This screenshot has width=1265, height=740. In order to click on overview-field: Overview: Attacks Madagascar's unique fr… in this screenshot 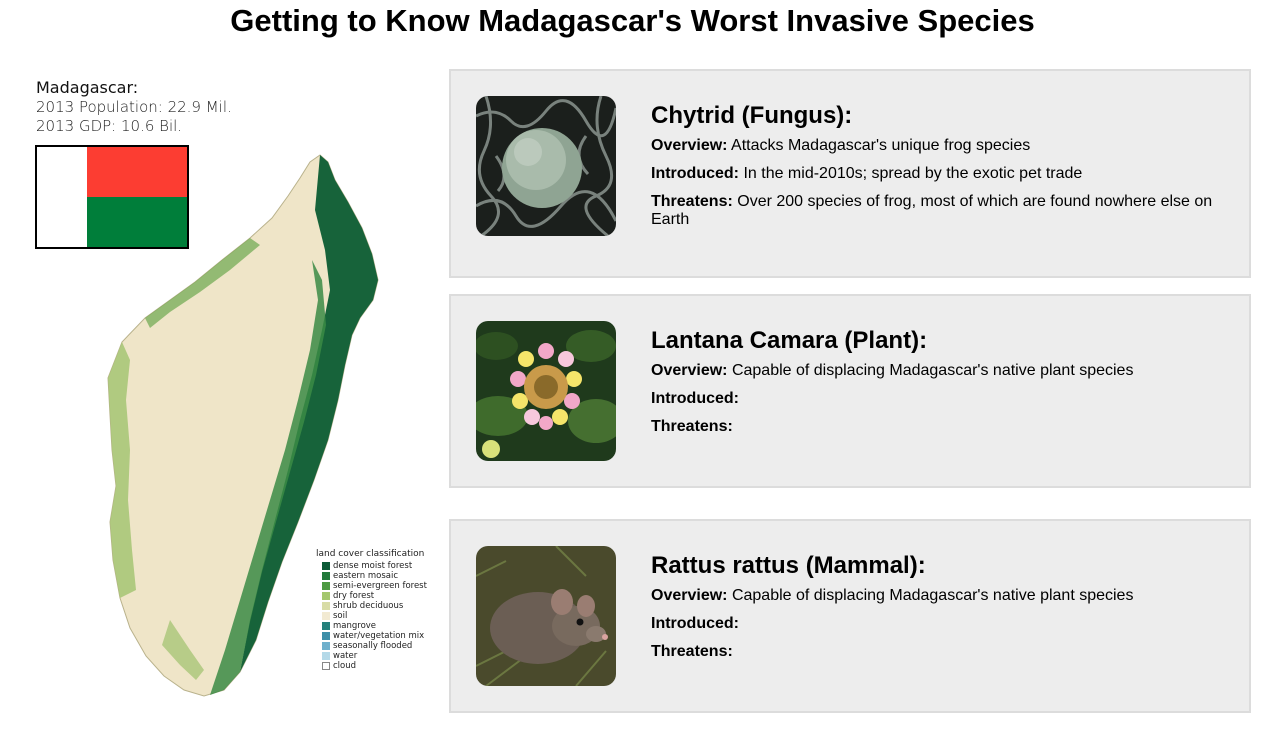, I will do `click(940, 146)`.